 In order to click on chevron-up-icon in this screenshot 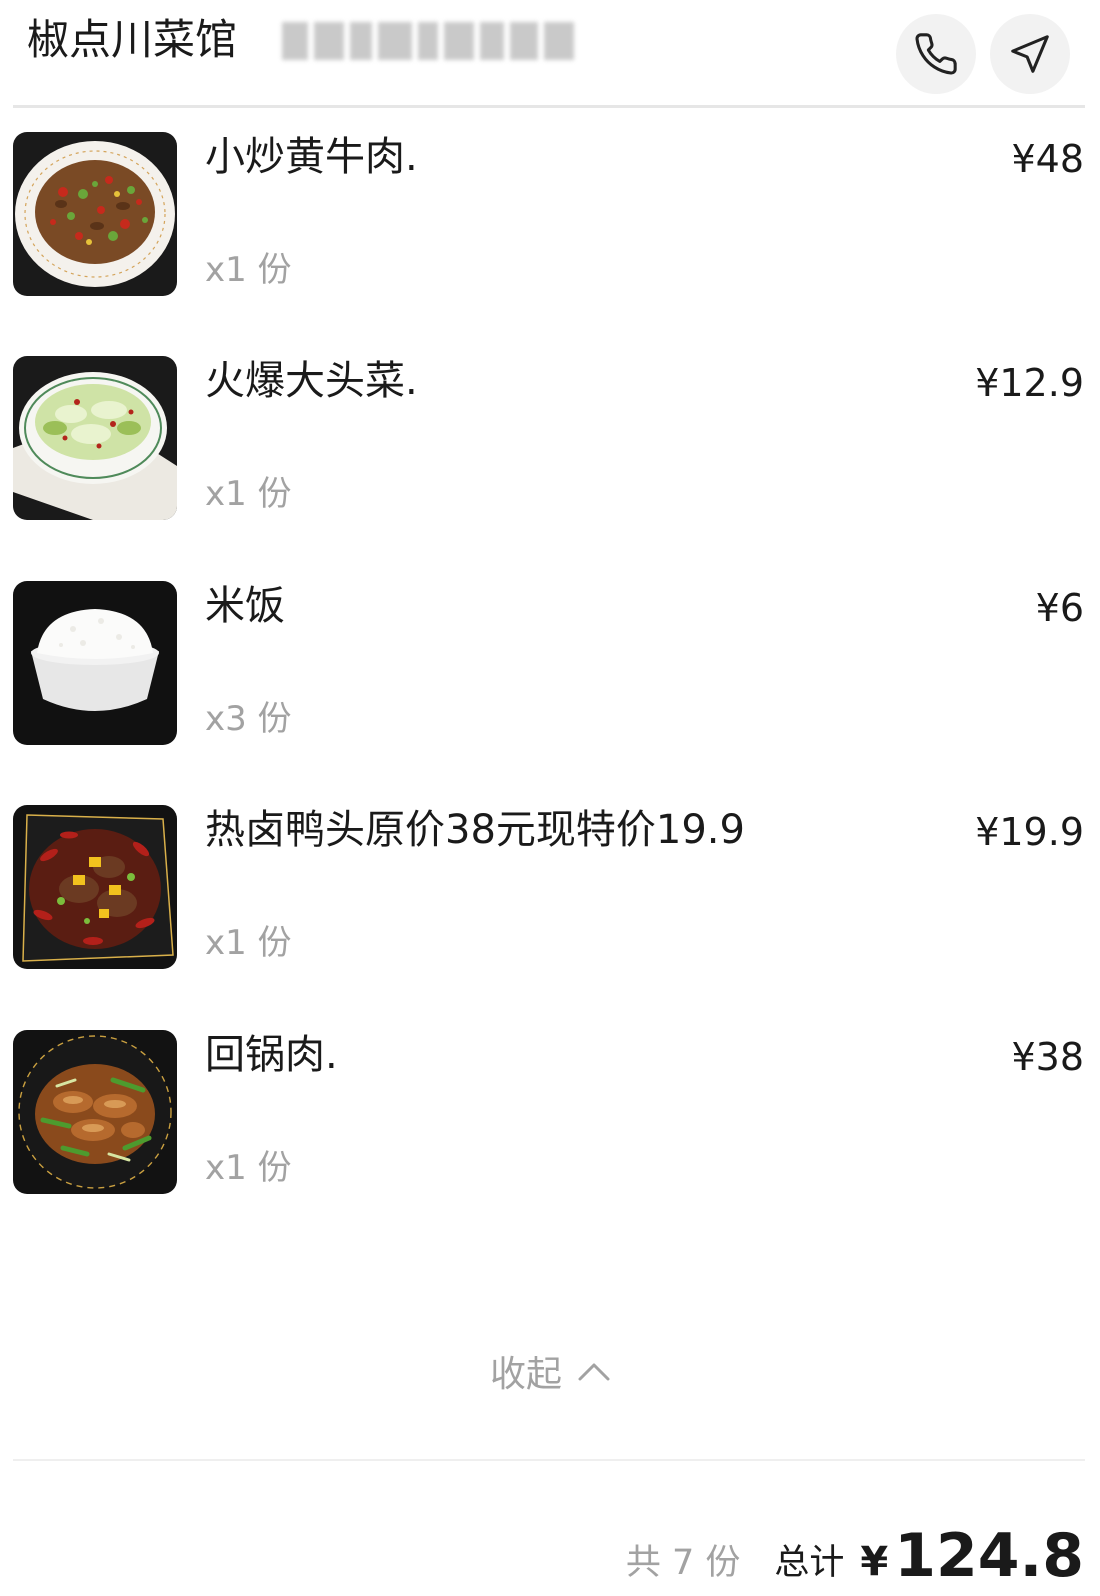, I will do `click(594, 1372)`.